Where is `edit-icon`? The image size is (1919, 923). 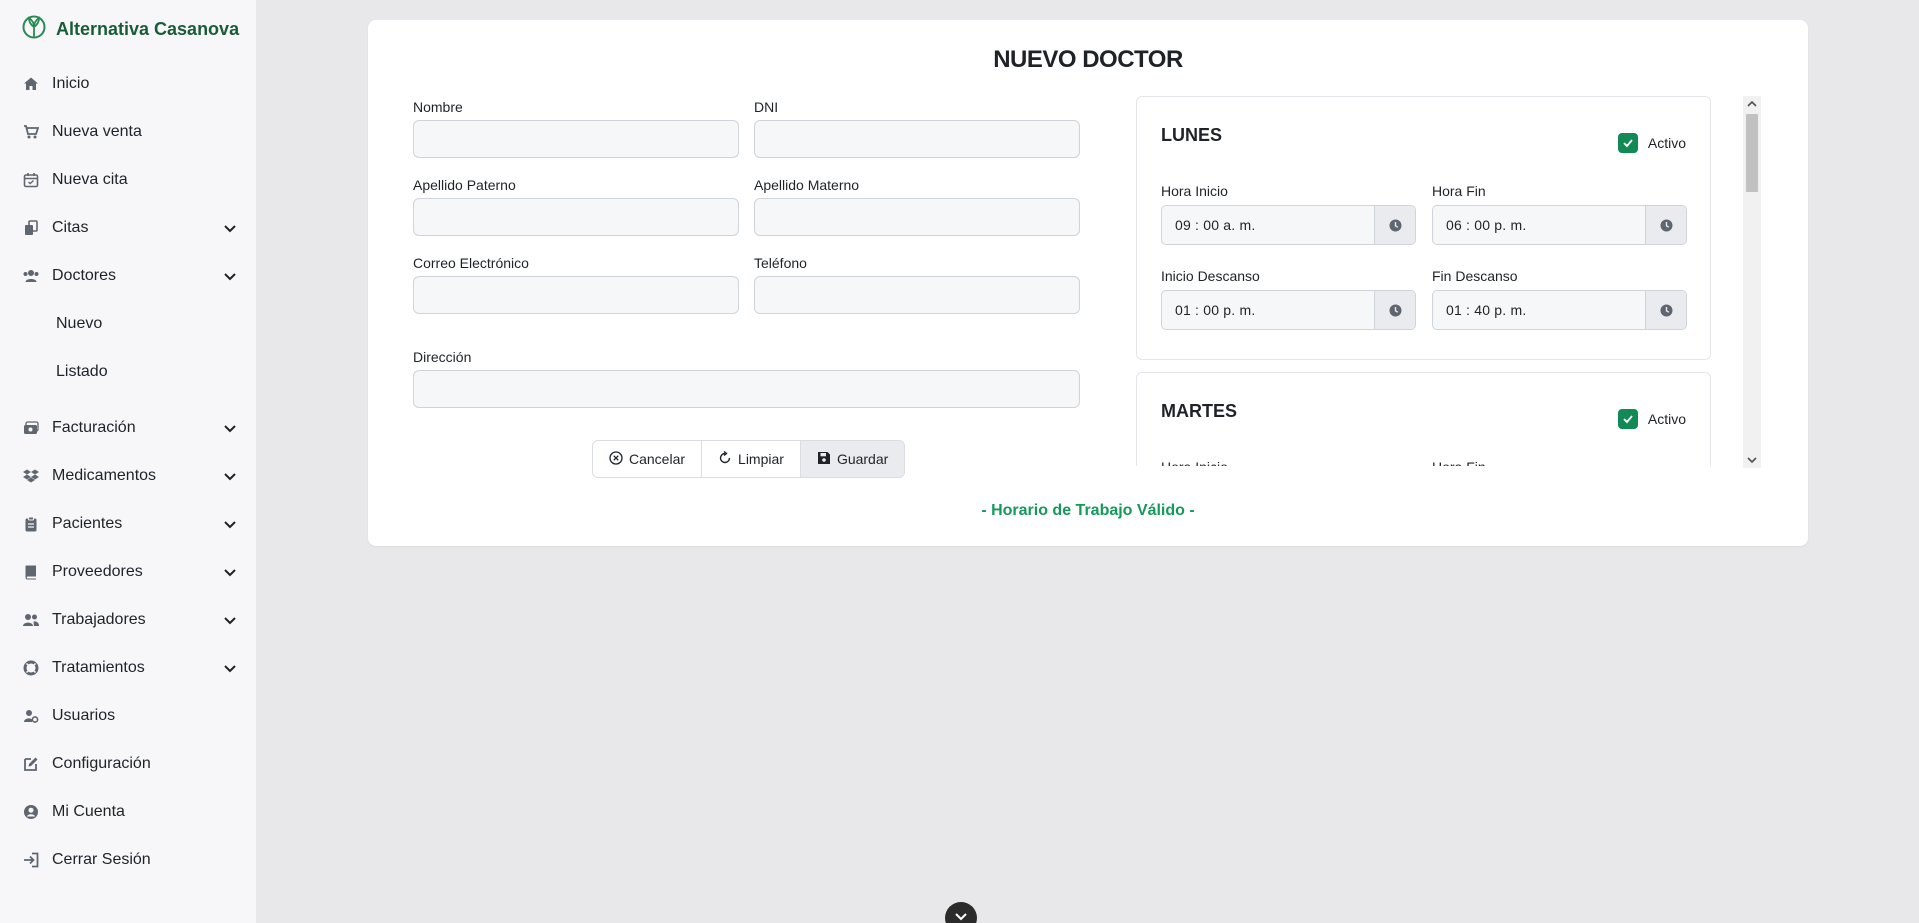 edit-icon is located at coordinates (31, 764).